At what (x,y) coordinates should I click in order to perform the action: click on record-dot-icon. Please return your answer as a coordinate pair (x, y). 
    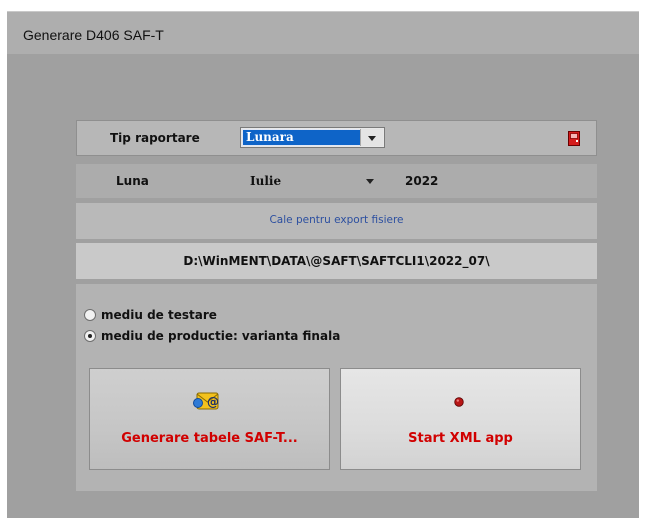
    Looking at the image, I should click on (459, 402).